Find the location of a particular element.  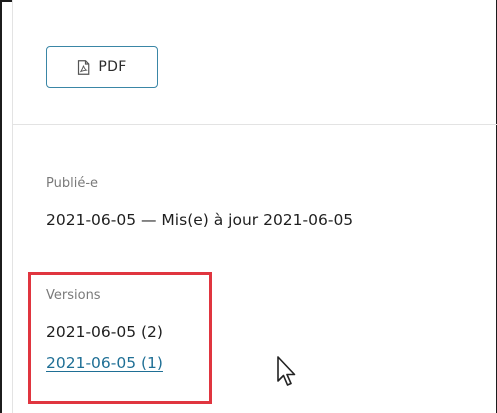

pdf-button-label: PDF is located at coordinates (112, 67).